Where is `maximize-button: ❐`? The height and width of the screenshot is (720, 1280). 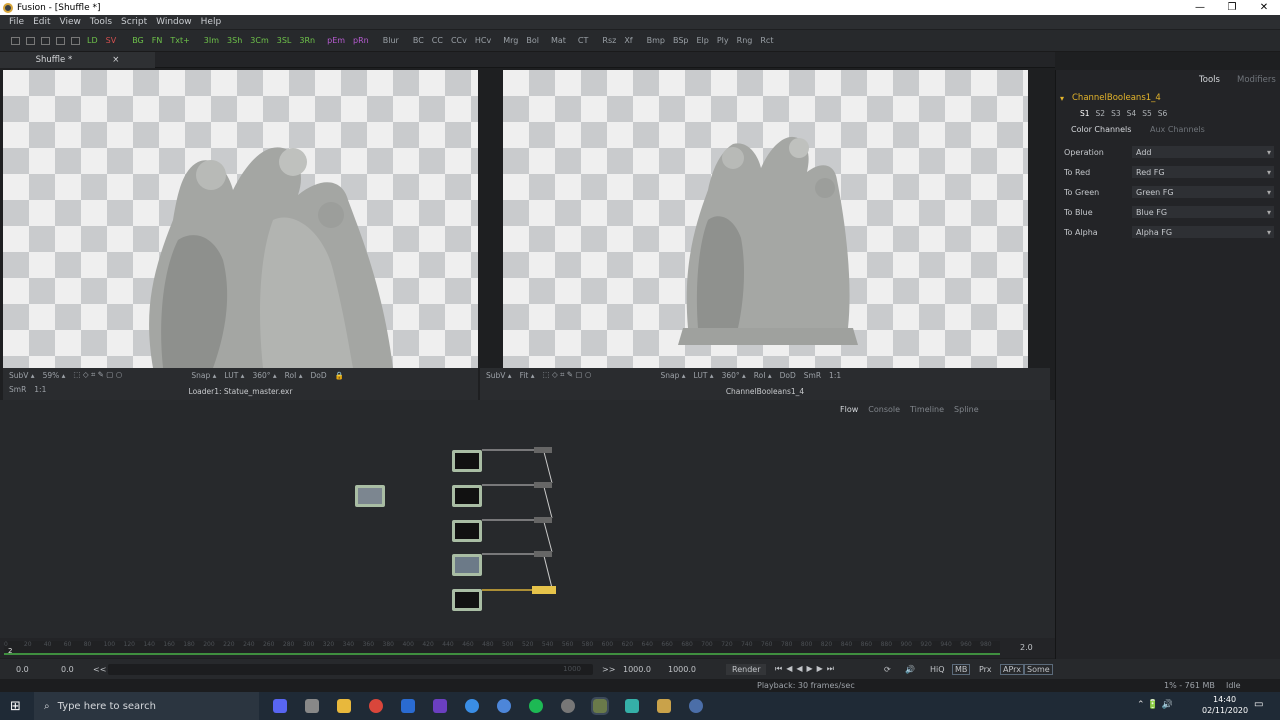
maximize-button: ❐ is located at coordinates (1232, 7).